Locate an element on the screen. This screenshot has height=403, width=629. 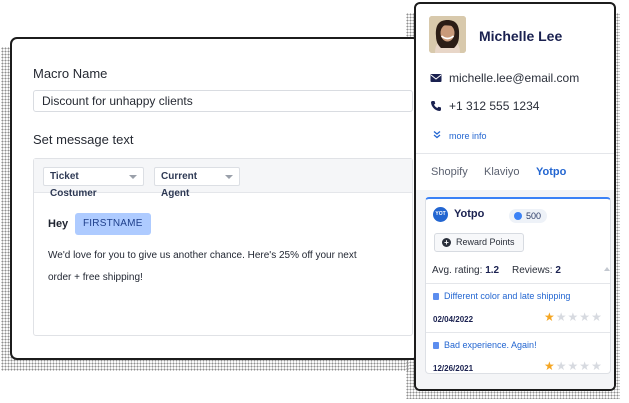
review-item: Bad experience. Again! 12/26/2021 ★★★★★ is located at coordinates (518, 355).